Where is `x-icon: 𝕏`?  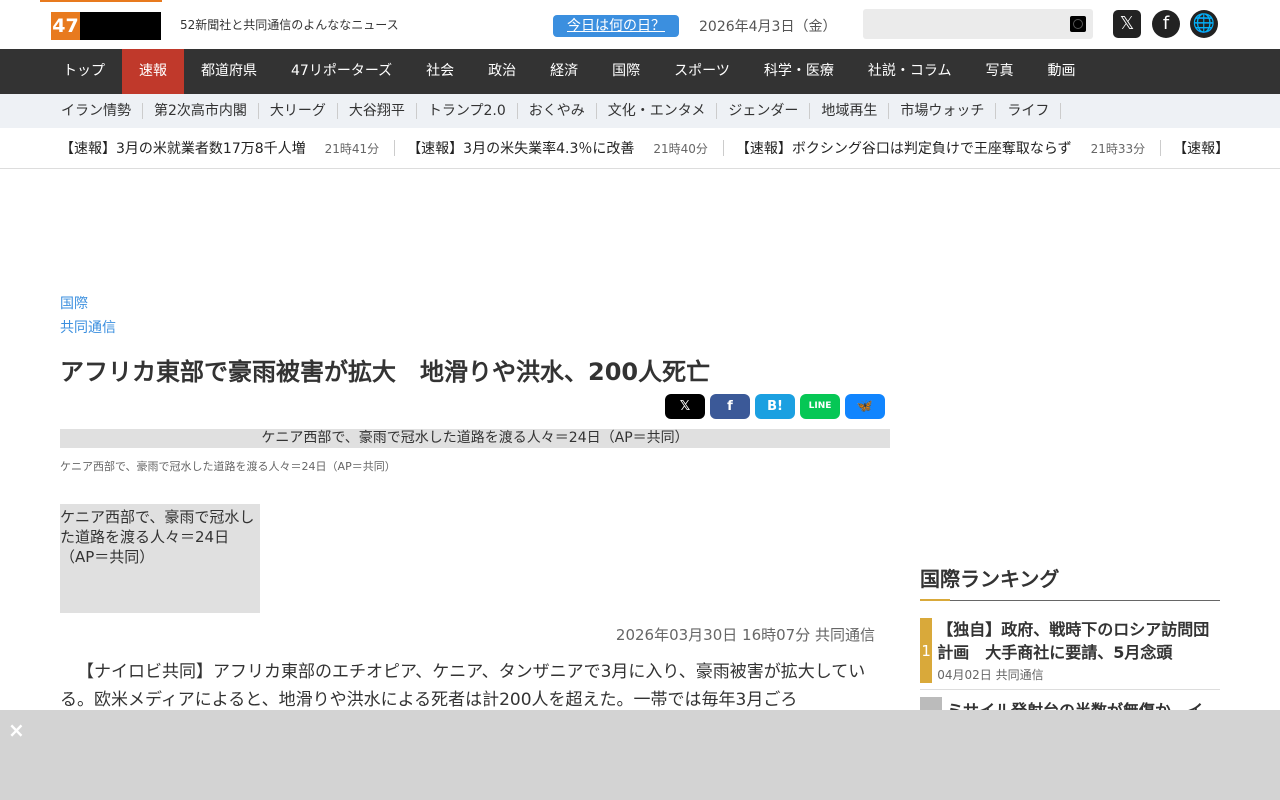
x-icon: 𝕏 is located at coordinates (1127, 24).